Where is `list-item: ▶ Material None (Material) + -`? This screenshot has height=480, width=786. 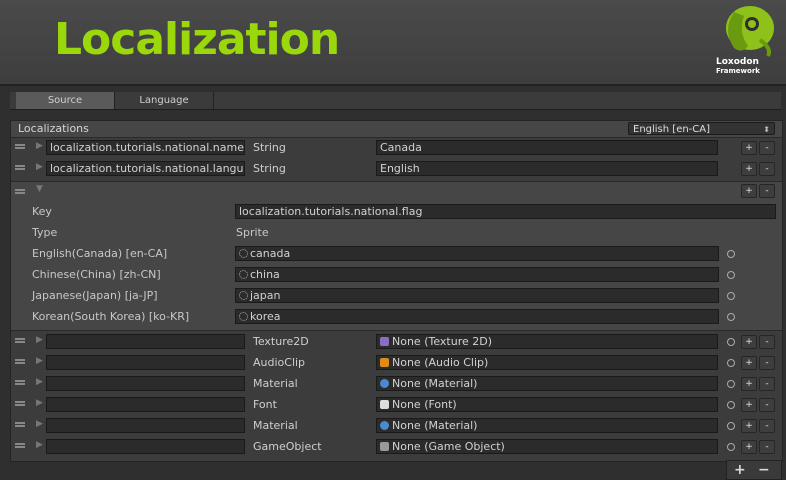 list-item: ▶ Material None (Material) + - is located at coordinates (396, 426).